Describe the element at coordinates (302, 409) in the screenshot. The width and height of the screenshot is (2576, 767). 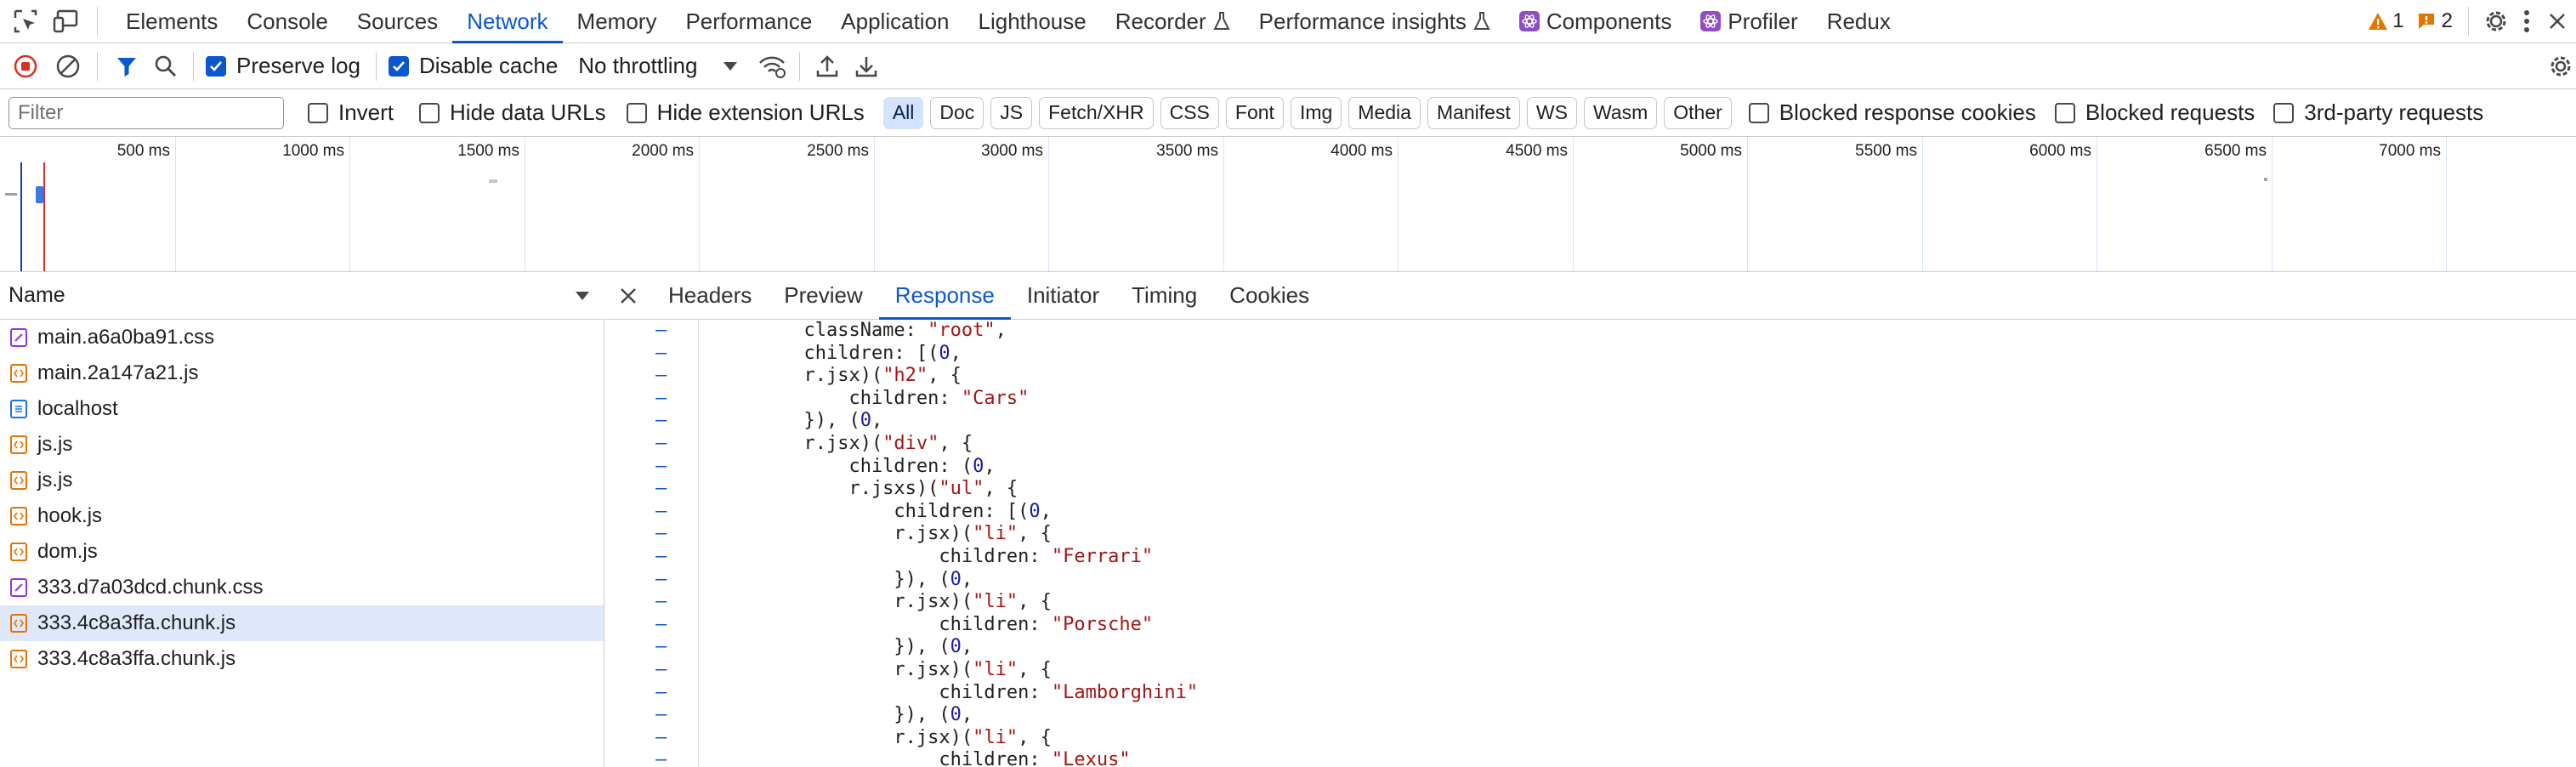
I see `request-row: localhost` at that location.